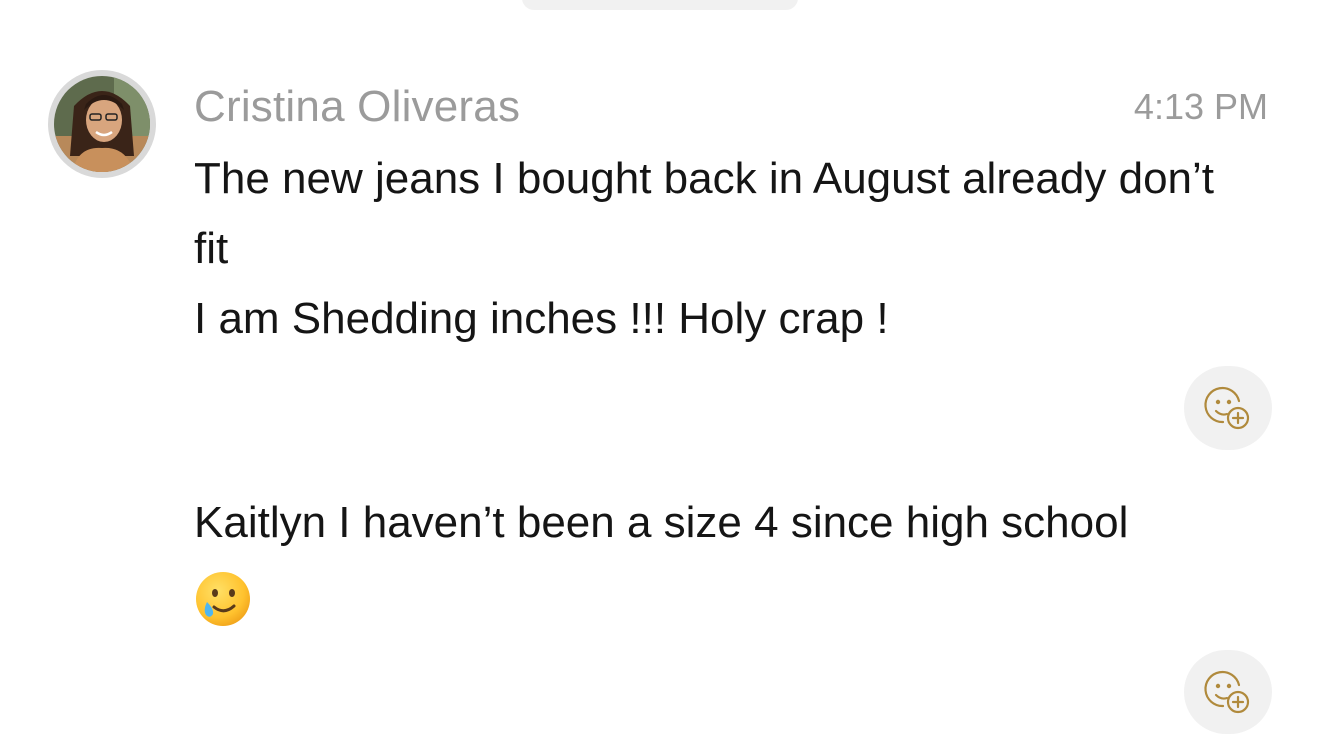 This screenshot has width=1320, height=748. Describe the element at coordinates (541, 318) in the screenshot. I see `message-line: I am Shedding inches !!! Holy crap !` at that location.